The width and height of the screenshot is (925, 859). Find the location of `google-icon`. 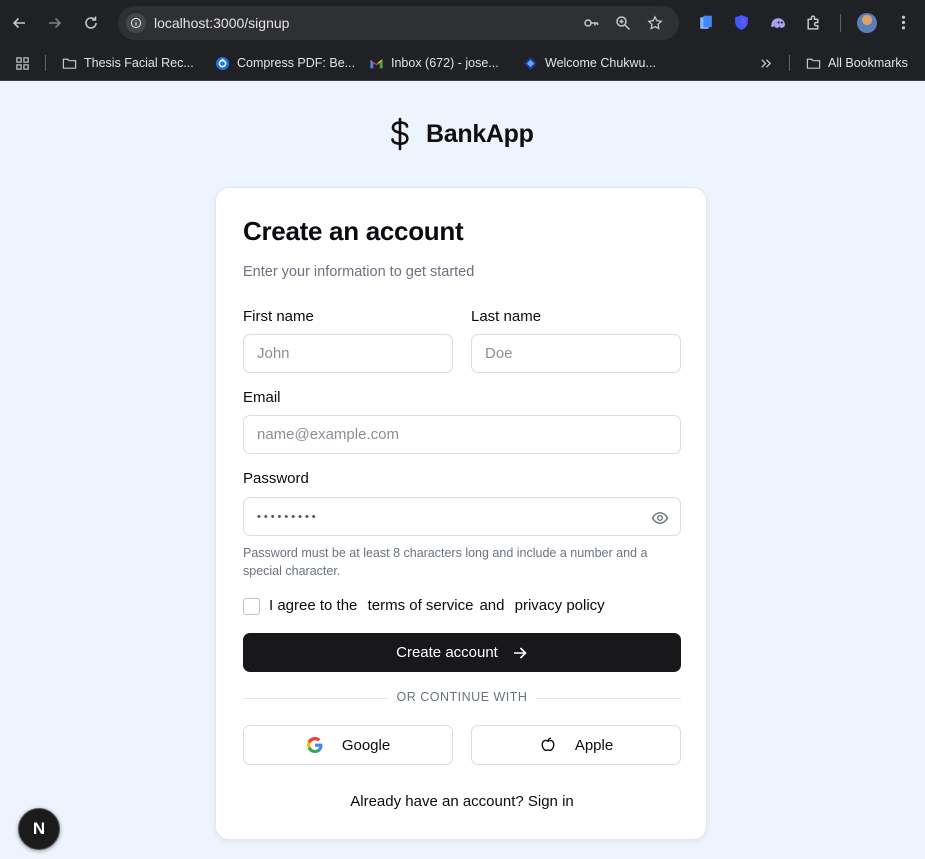

google-icon is located at coordinates (314, 745).